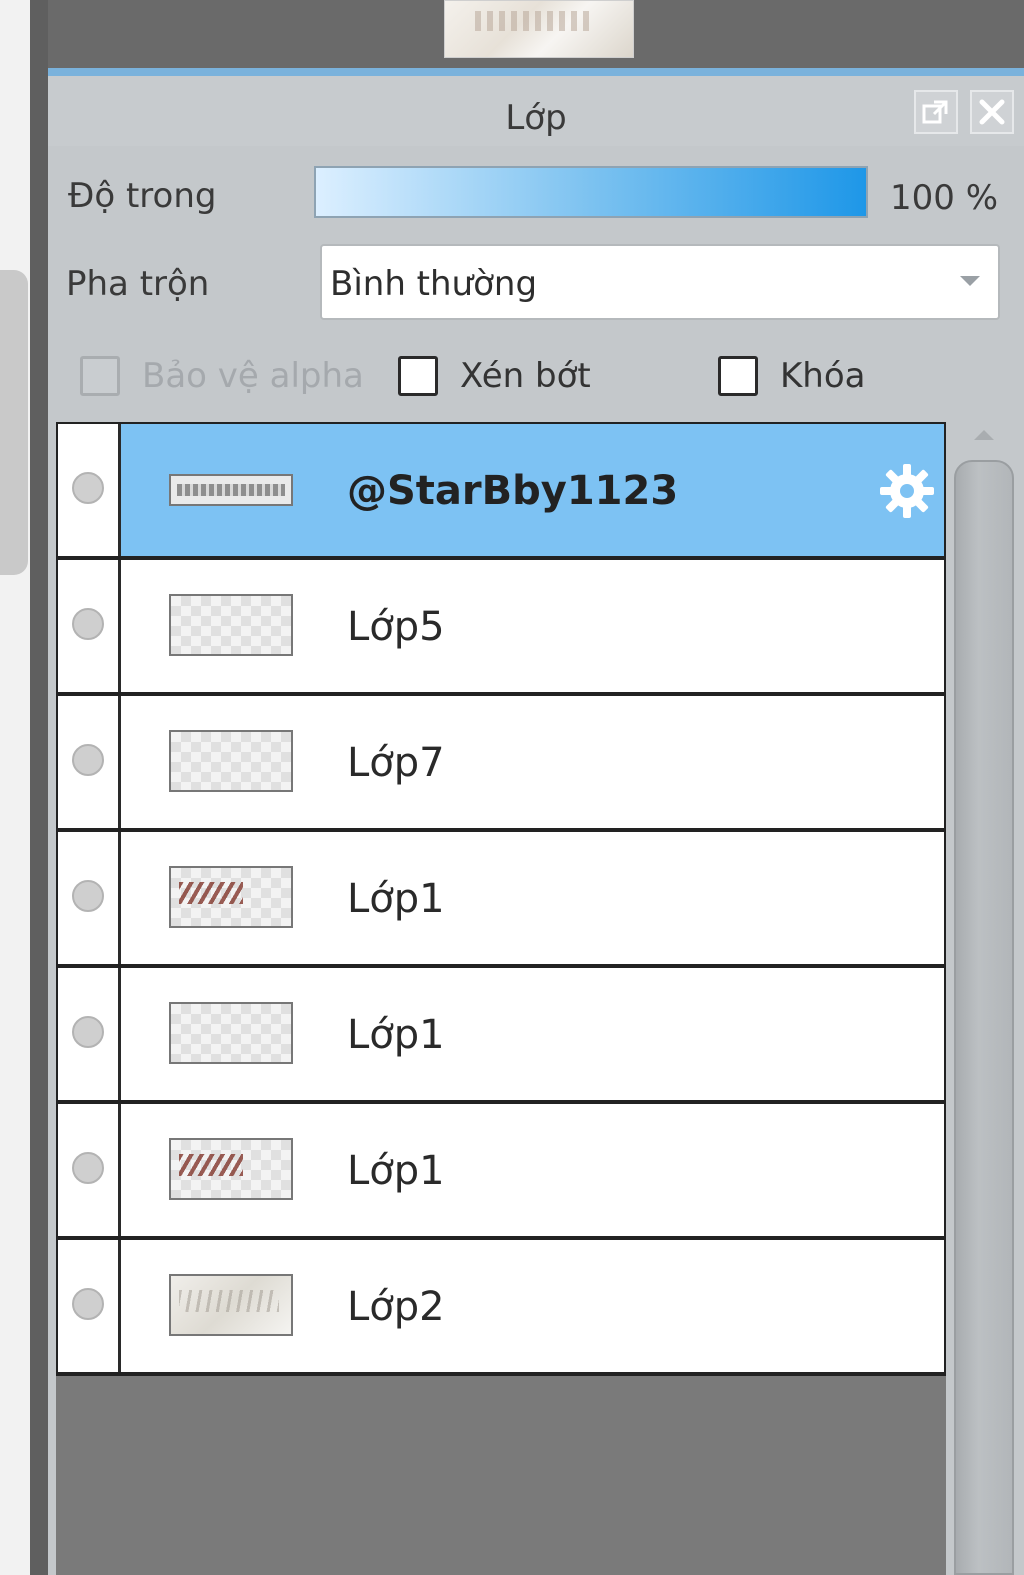  What do you see at coordinates (138, 284) in the screenshot?
I see `blend-mode-label: Pha trộn` at bounding box center [138, 284].